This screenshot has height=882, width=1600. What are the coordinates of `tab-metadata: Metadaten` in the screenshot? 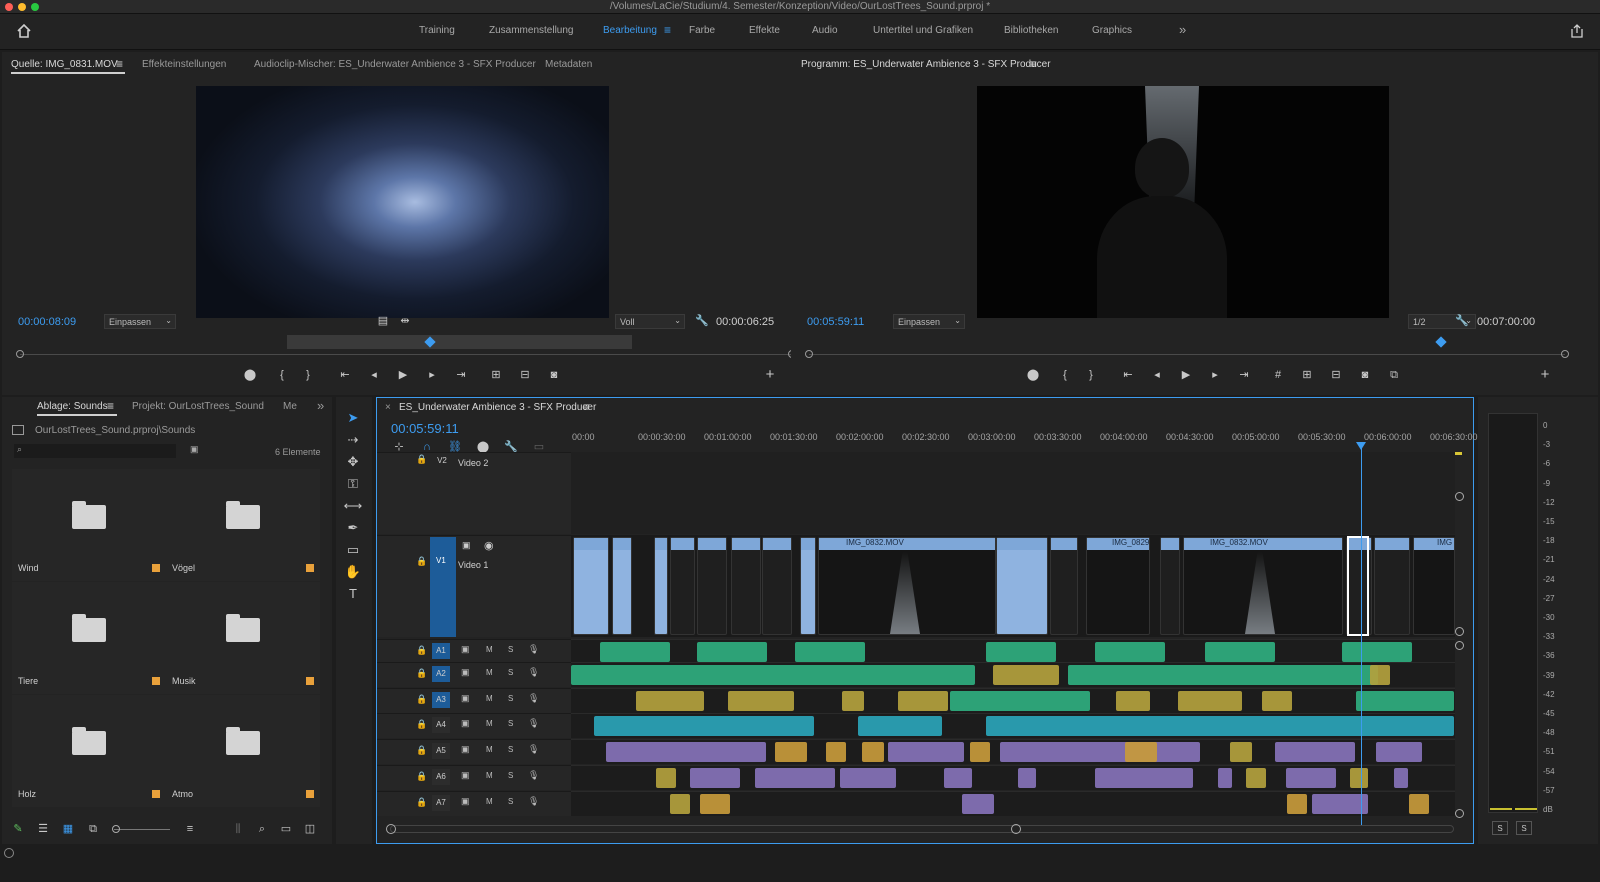 It's located at (568, 64).